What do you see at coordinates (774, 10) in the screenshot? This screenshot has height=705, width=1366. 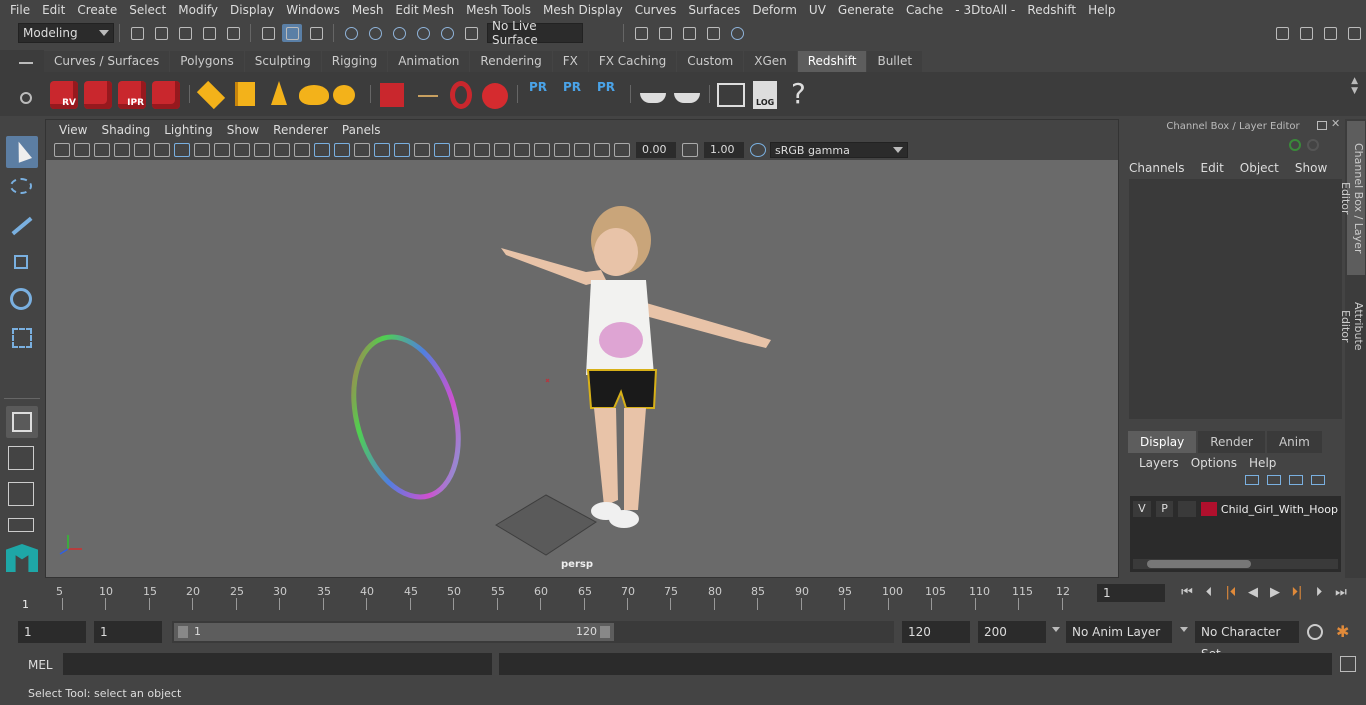 I see `menu-deform: Deform` at bounding box center [774, 10].